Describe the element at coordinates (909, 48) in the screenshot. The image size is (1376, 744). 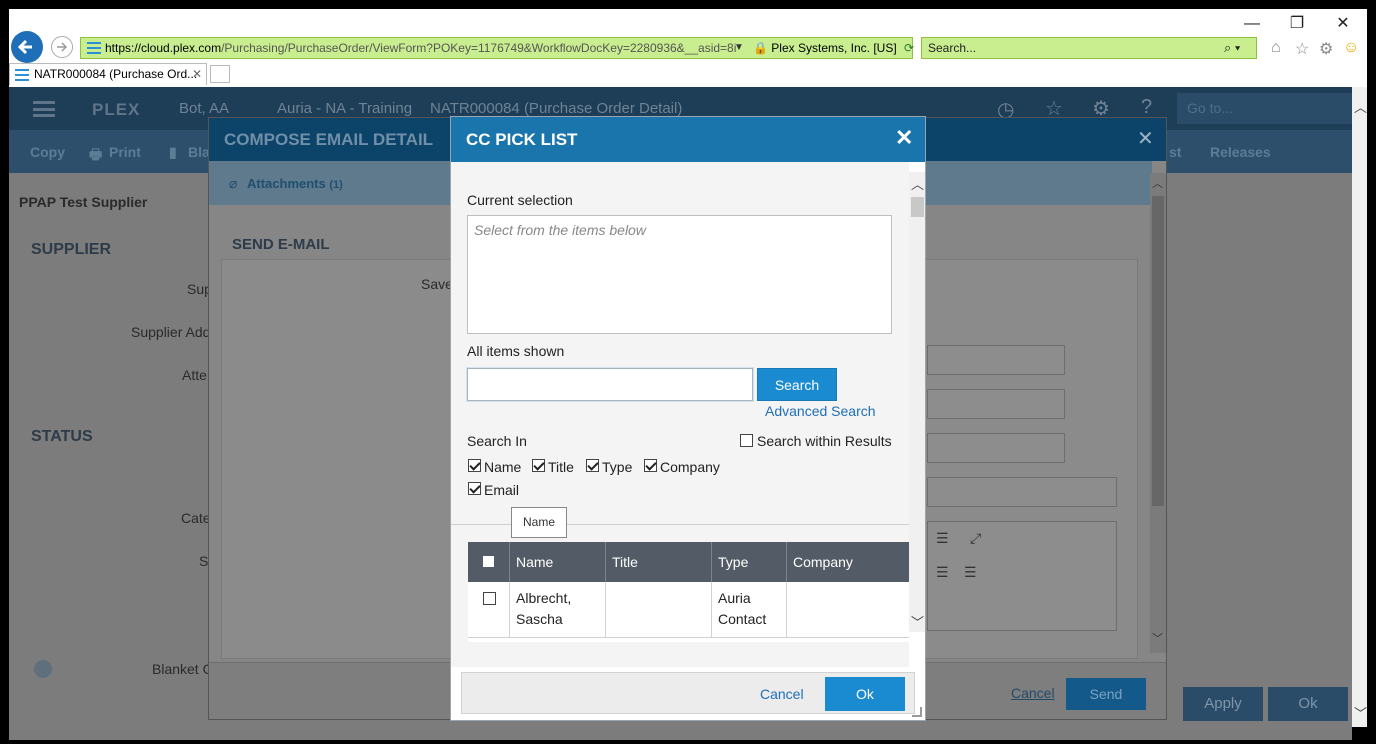
I see `refresh-icon: ⟳` at that location.